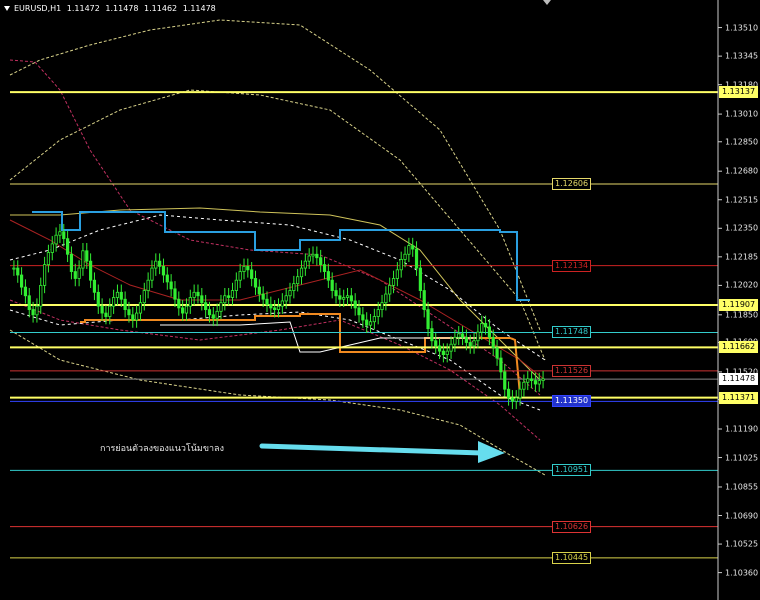 The image size is (760, 600). I want to click on axis-tick-label: 1.11025, so click(742, 458).